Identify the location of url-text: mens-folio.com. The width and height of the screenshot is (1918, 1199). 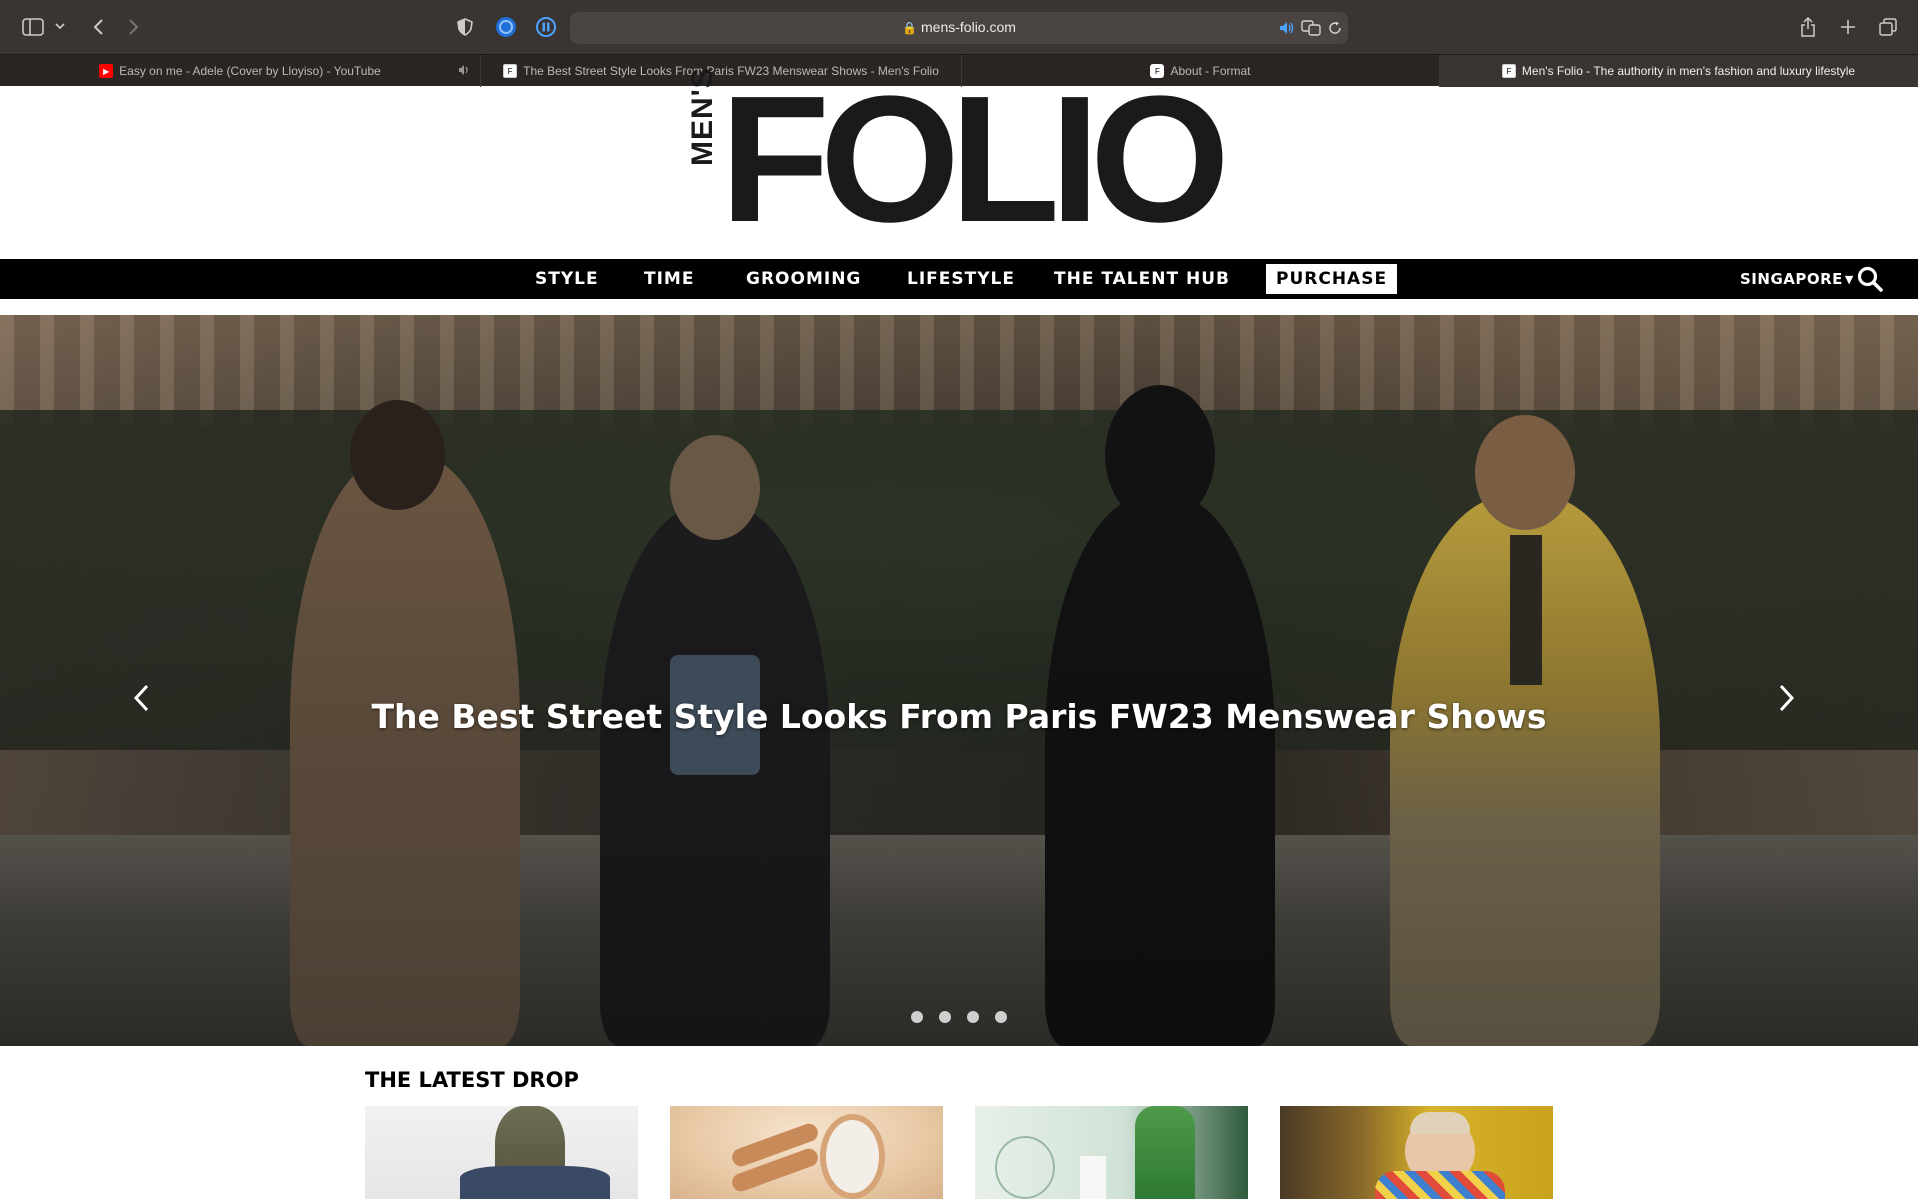
(968, 27).